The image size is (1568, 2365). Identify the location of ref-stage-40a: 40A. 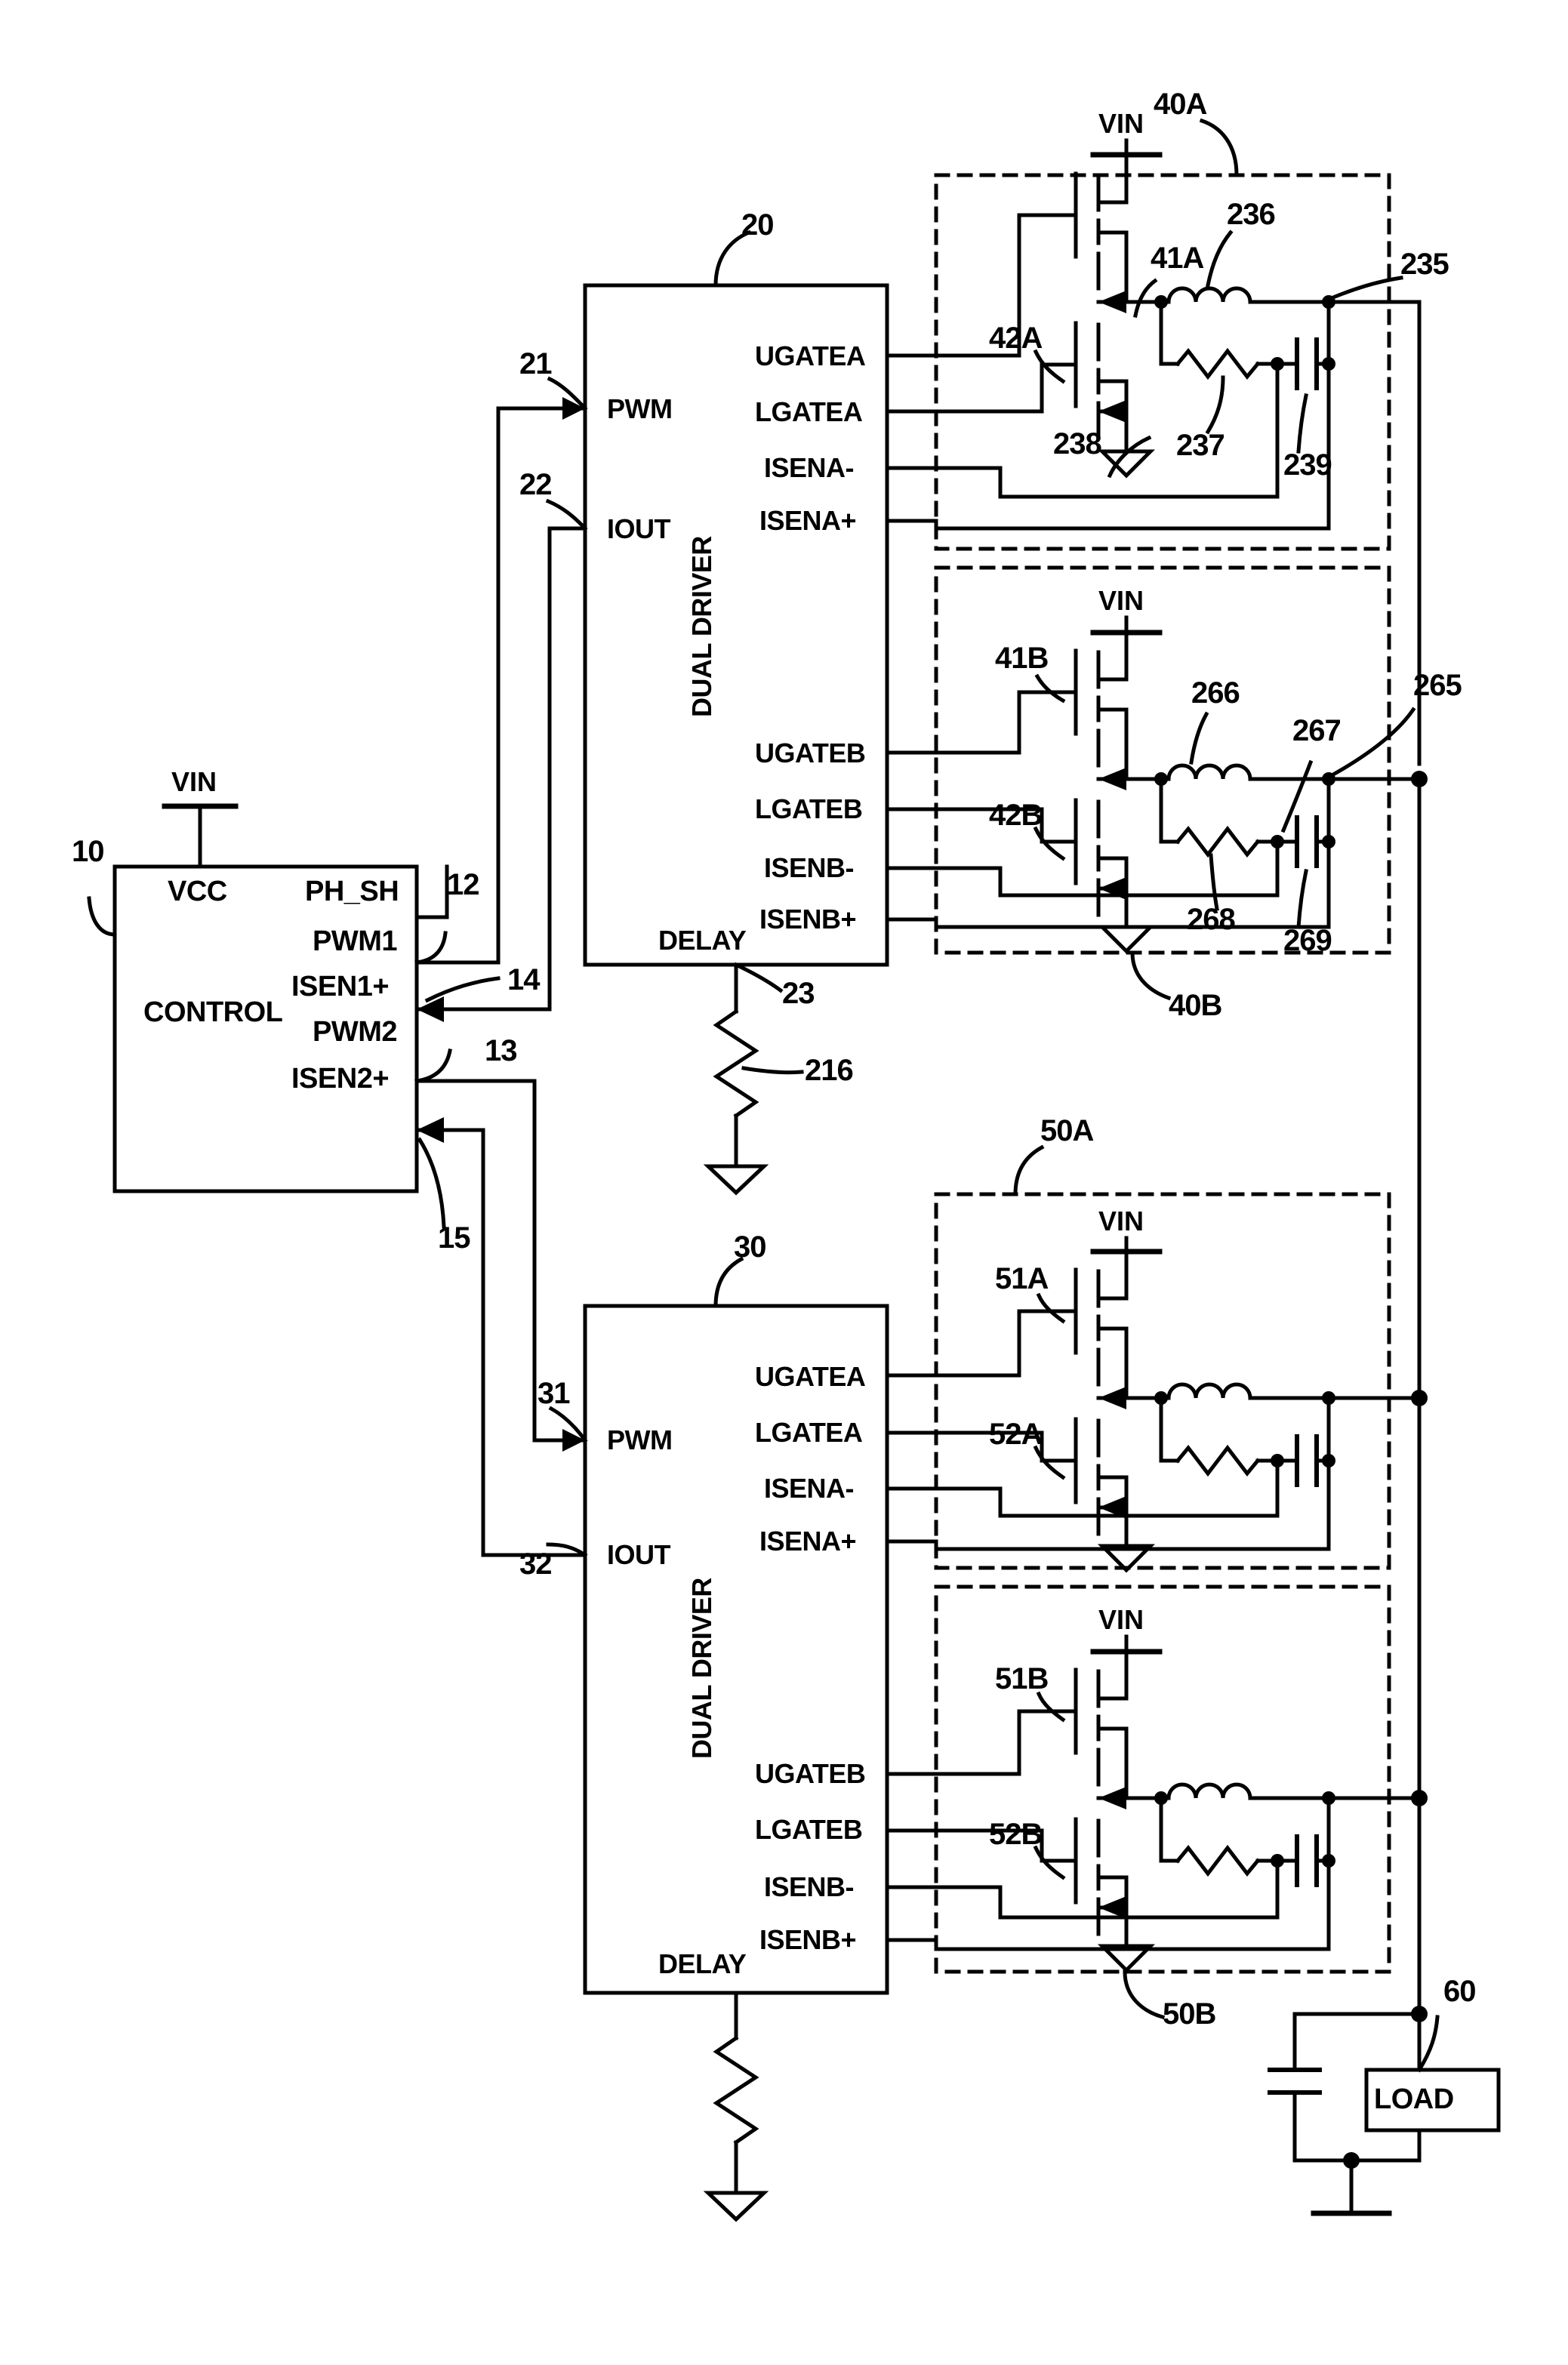
(1180, 104).